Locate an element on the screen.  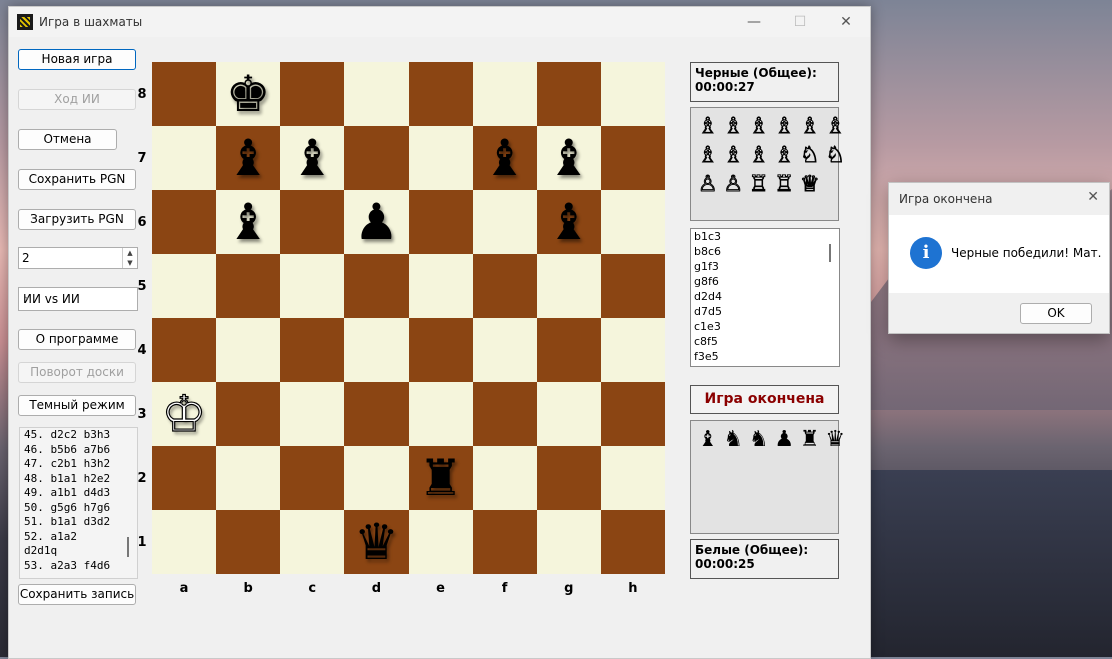
history-item: d2d4 is located at coordinates (765, 296).